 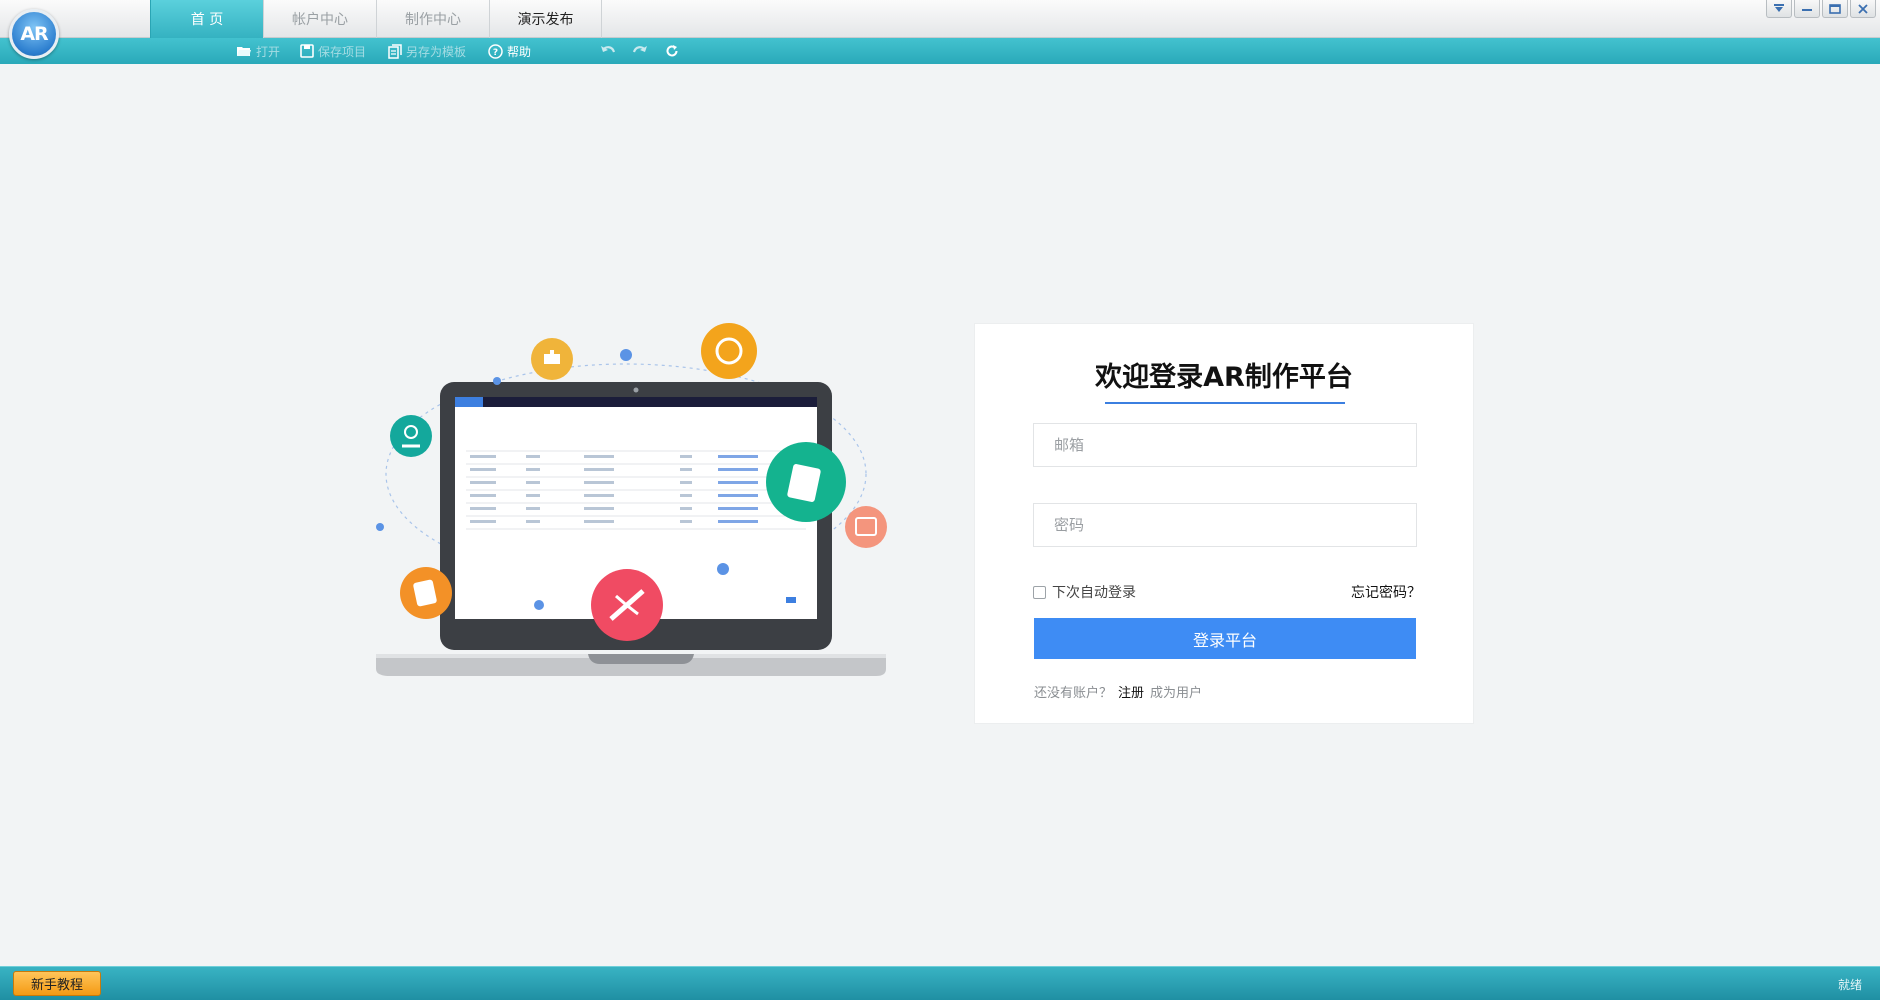 What do you see at coordinates (940, 983) in the screenshot?
I see `status-bar: 新手教程 就绪` at bounding box center [940, 983].